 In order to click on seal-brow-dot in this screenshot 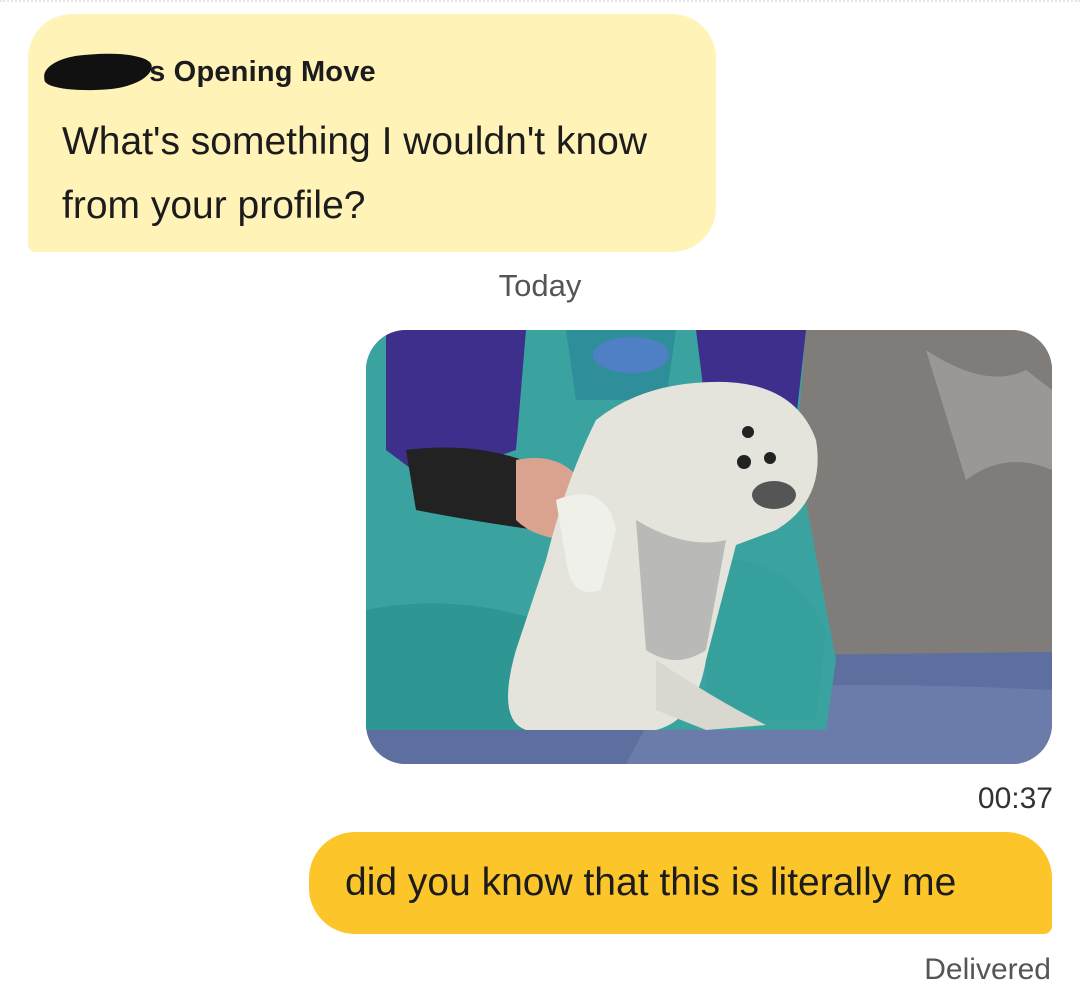, I will do `click(748, 432)`.